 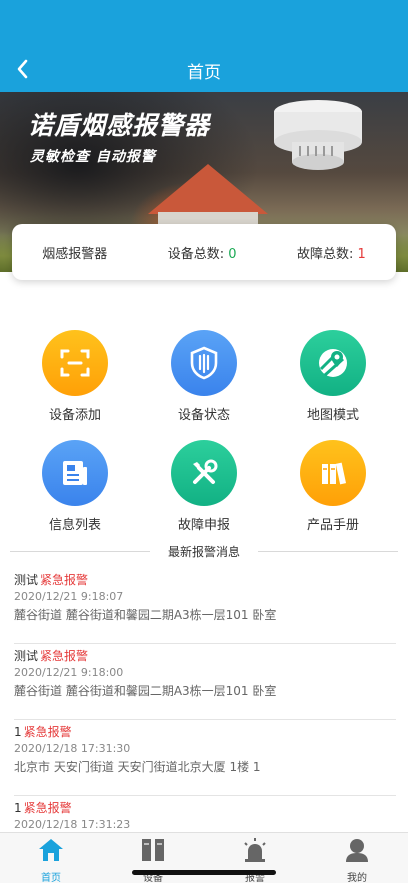 I want to click on top-bar: 首页, so click(x=204, y=46).